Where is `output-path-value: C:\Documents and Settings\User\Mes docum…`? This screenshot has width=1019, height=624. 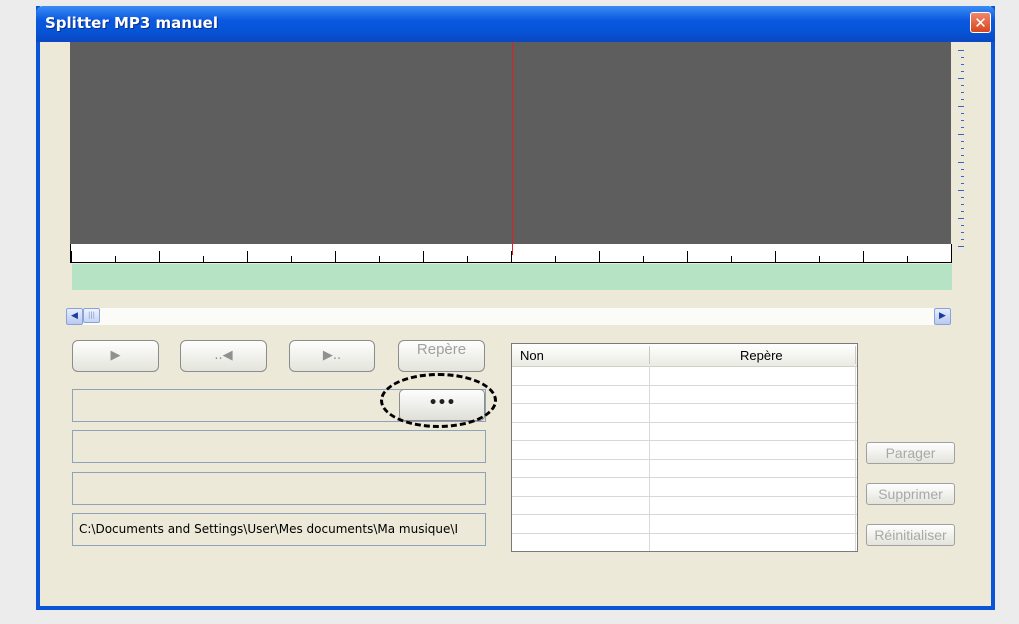
output-path-value: C:\Documents and Settings\User\Mes docum… is located at coordinates (268, 529).